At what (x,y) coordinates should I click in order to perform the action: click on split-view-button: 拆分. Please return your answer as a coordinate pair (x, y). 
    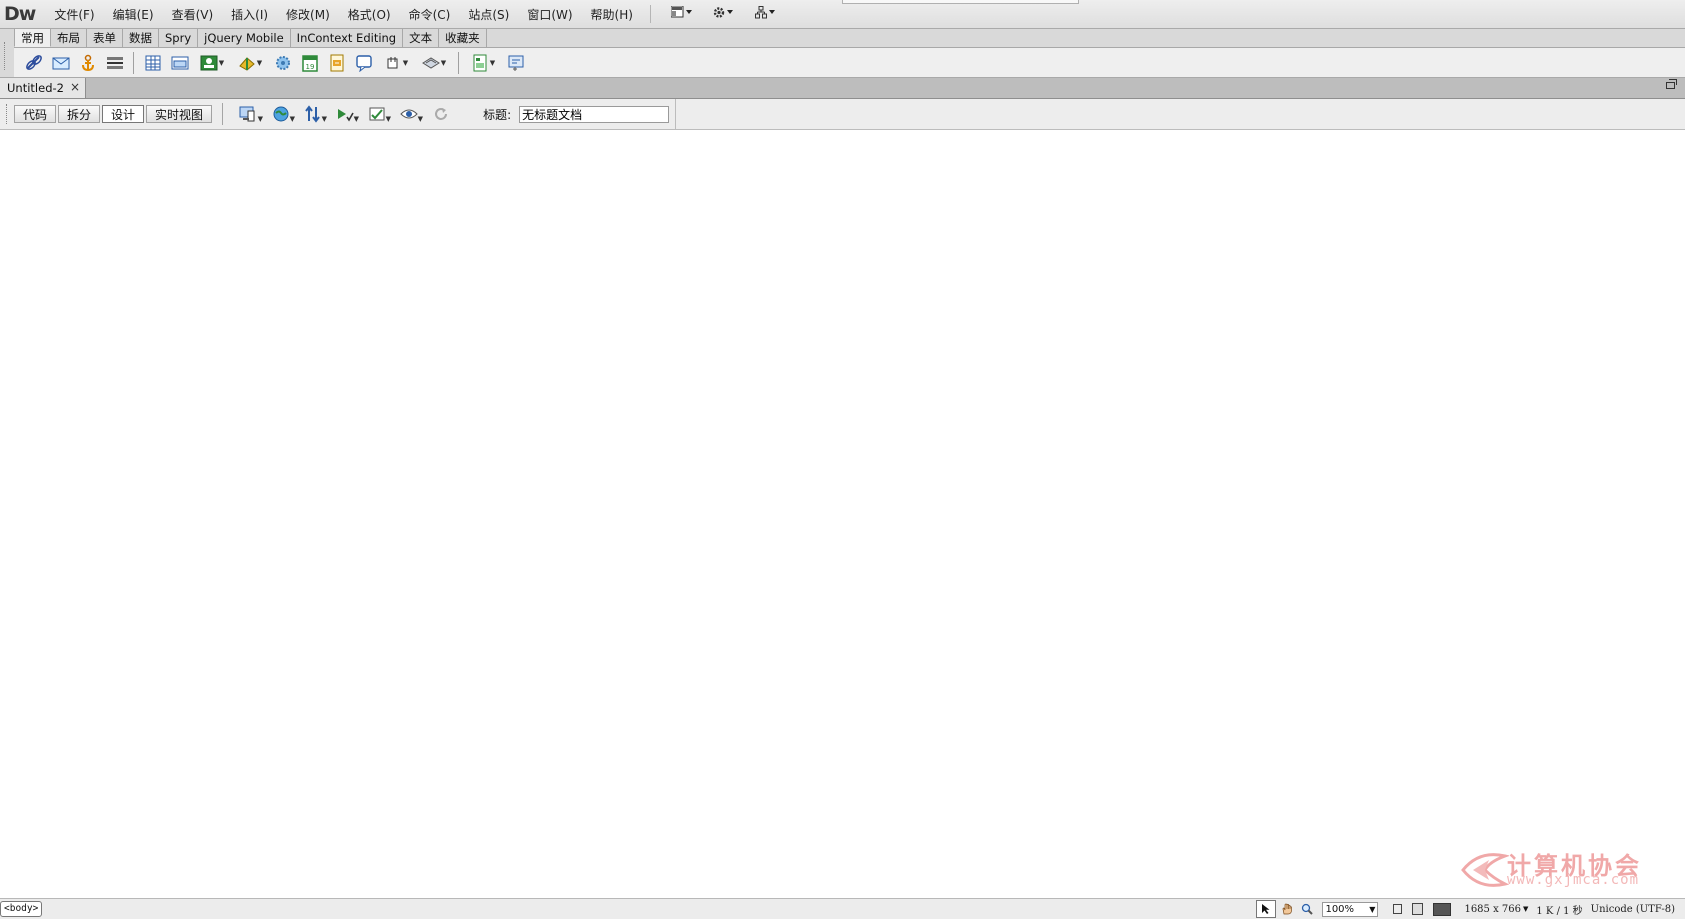
    Looking at the image, I should click on (79, 114).